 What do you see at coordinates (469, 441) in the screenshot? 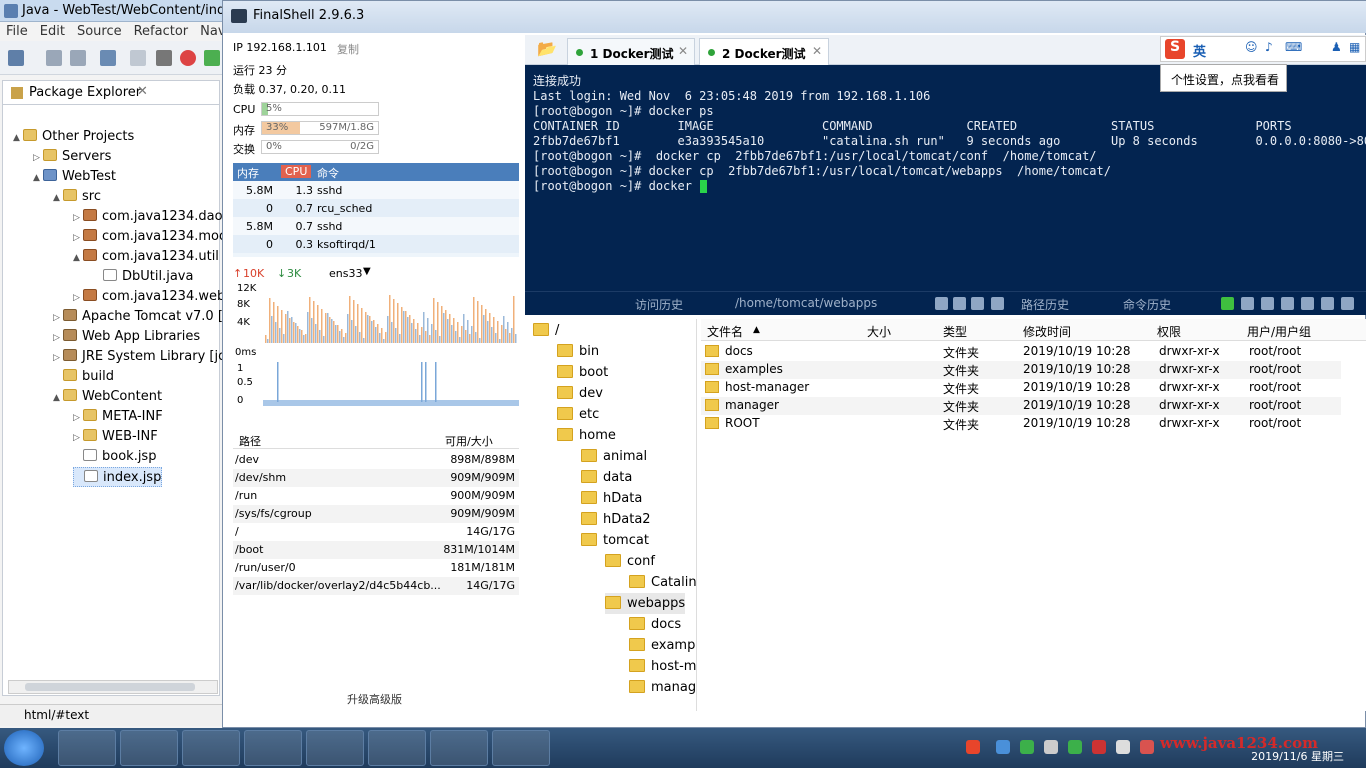
I see `col-size: 可用/大小` at bounding box center [469, 441].